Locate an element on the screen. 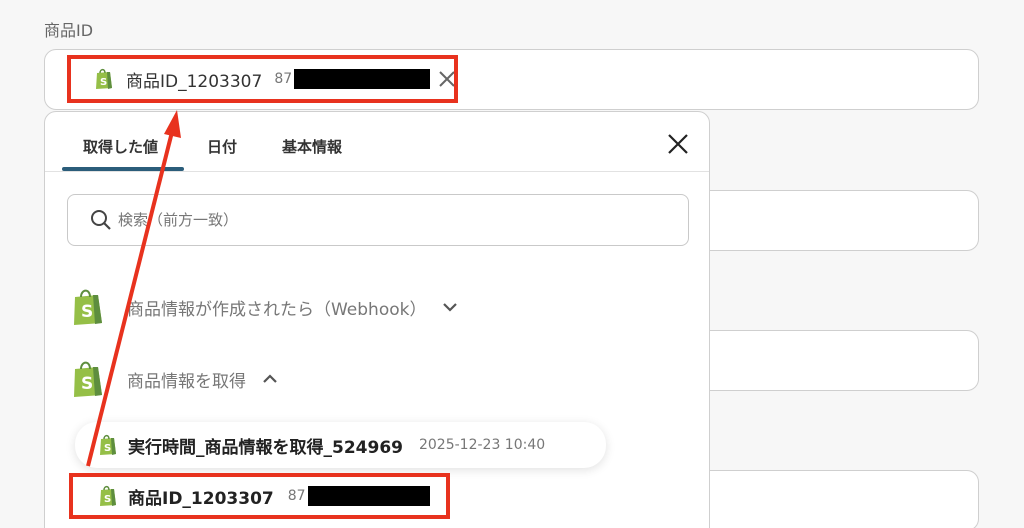 The image size is (1024, 528). remove-chip-icon is located at coordinates (447, 79).